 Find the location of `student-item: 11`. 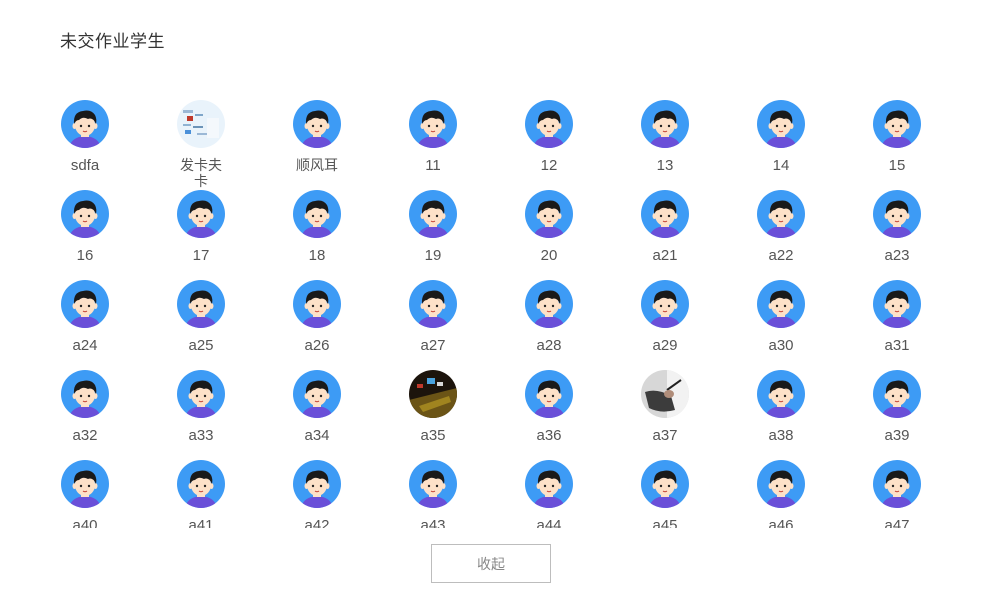

student-item: 11 is located at coordinates (433, 135).